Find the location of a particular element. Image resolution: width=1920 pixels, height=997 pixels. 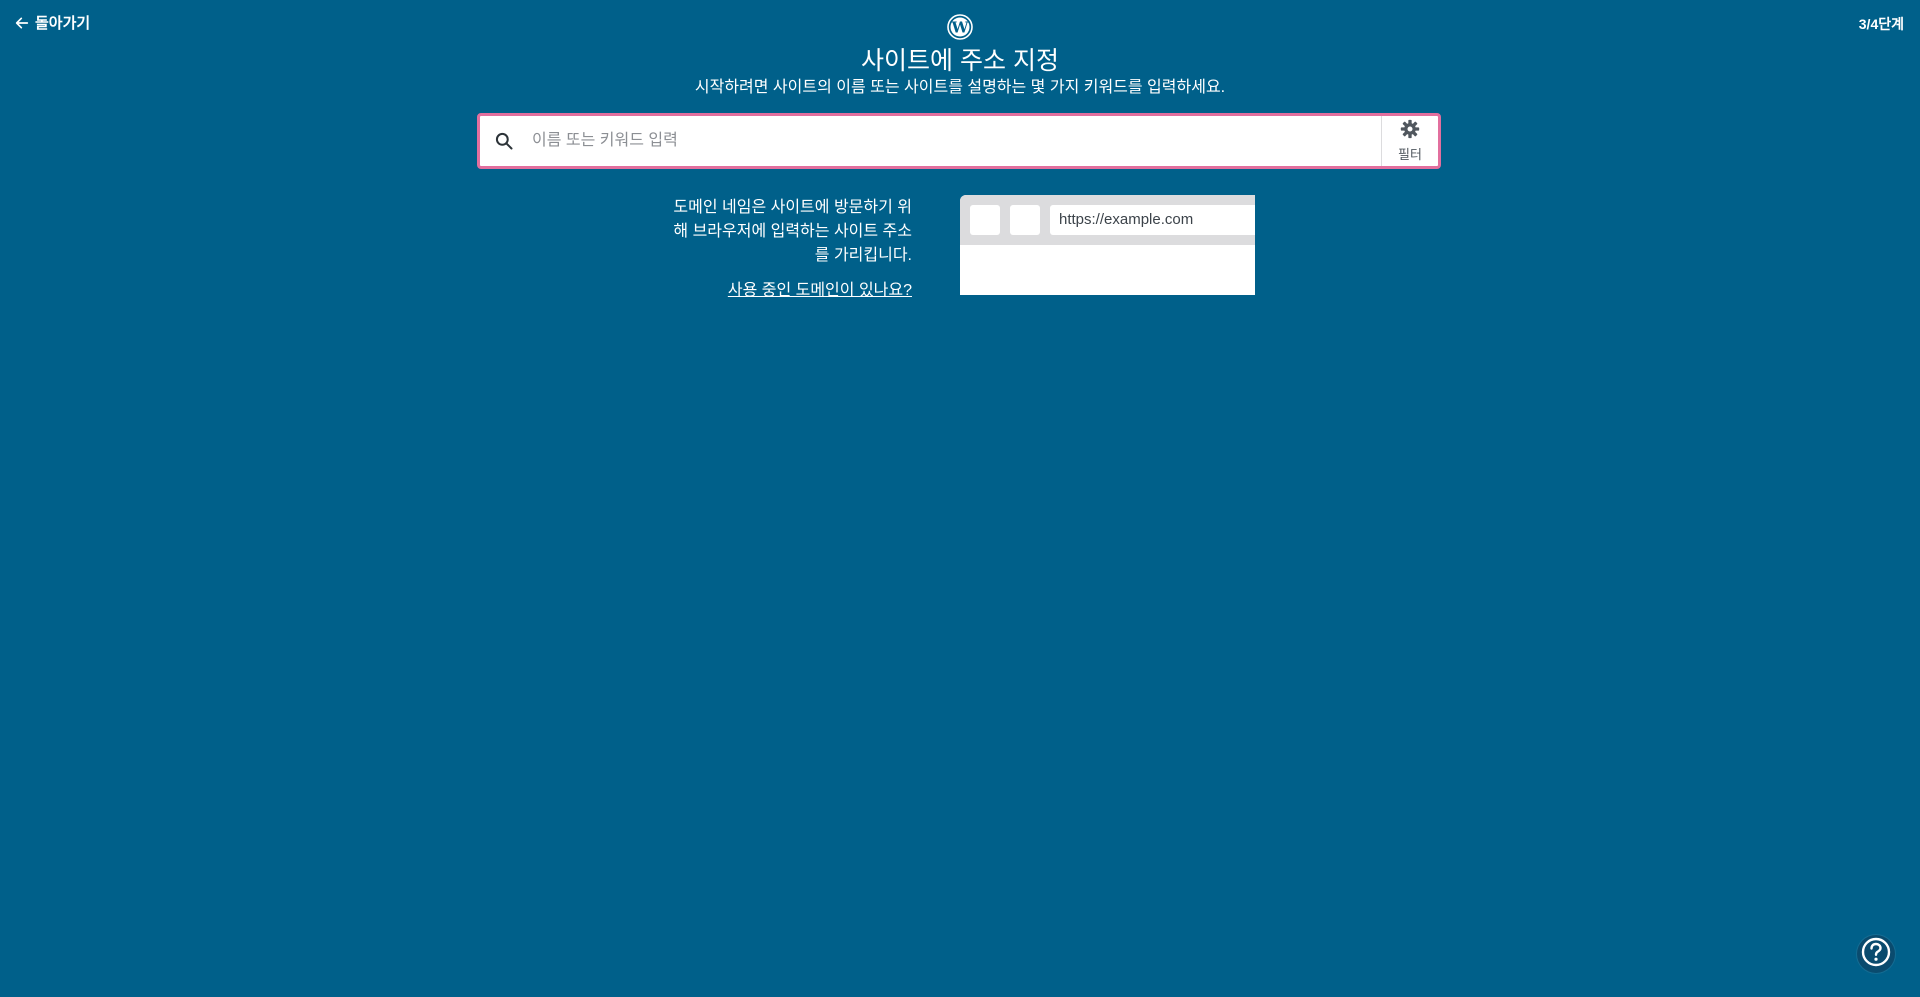

arrow-left-icon is located at coordinates (22, 23).